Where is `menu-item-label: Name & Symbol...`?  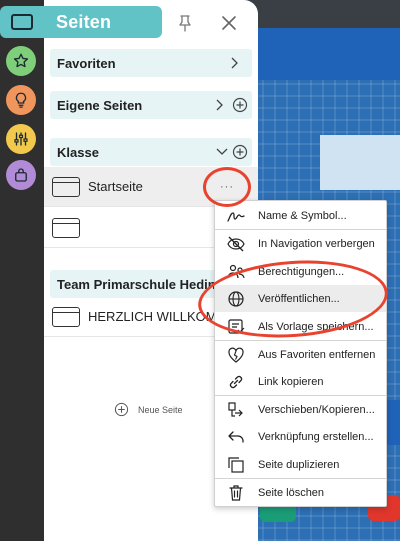 menu-item-label: Name & Symbol... is located at coordinates (302, 215).